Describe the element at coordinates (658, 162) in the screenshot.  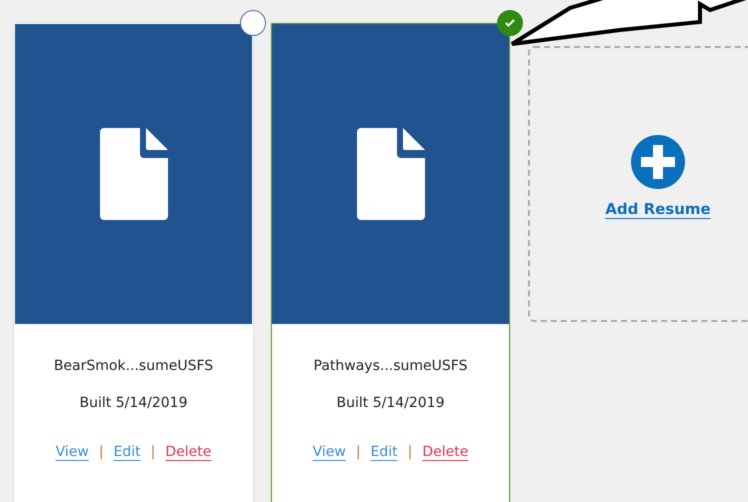
I see `add-icon` at that location.